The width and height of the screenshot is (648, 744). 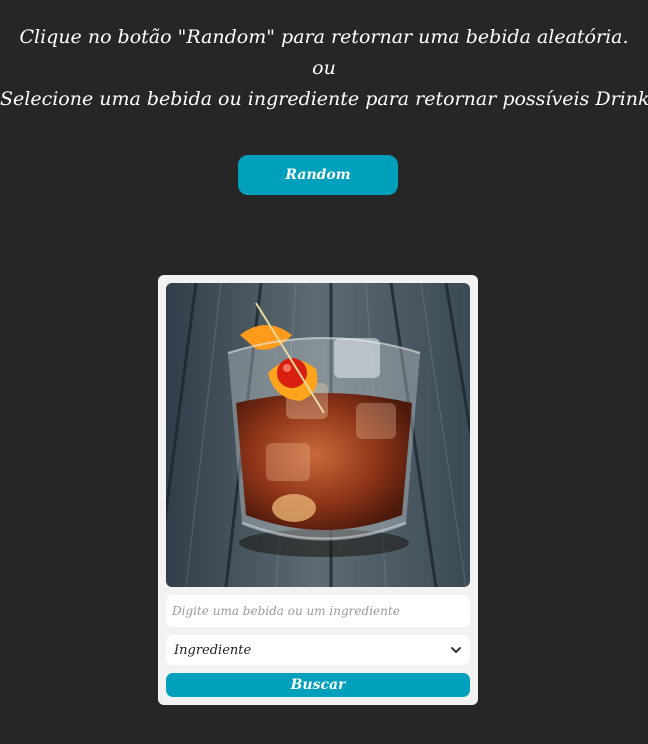 I want to click on drink-search-input, so click(x=318, y=611).